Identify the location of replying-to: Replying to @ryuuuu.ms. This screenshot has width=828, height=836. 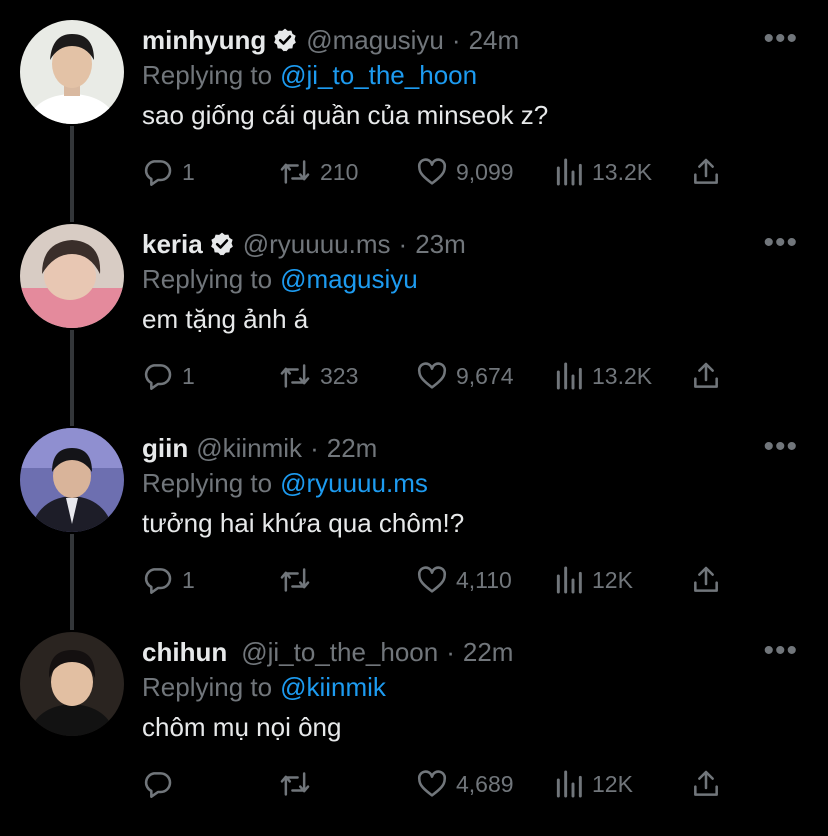
(285, 483).